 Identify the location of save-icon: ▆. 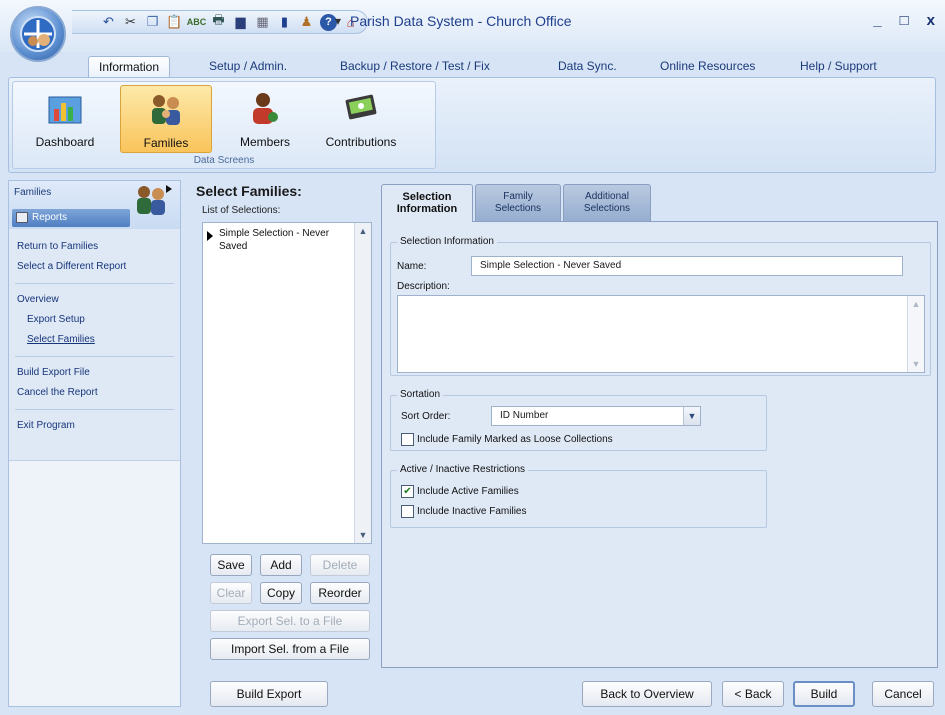
(240, 22).